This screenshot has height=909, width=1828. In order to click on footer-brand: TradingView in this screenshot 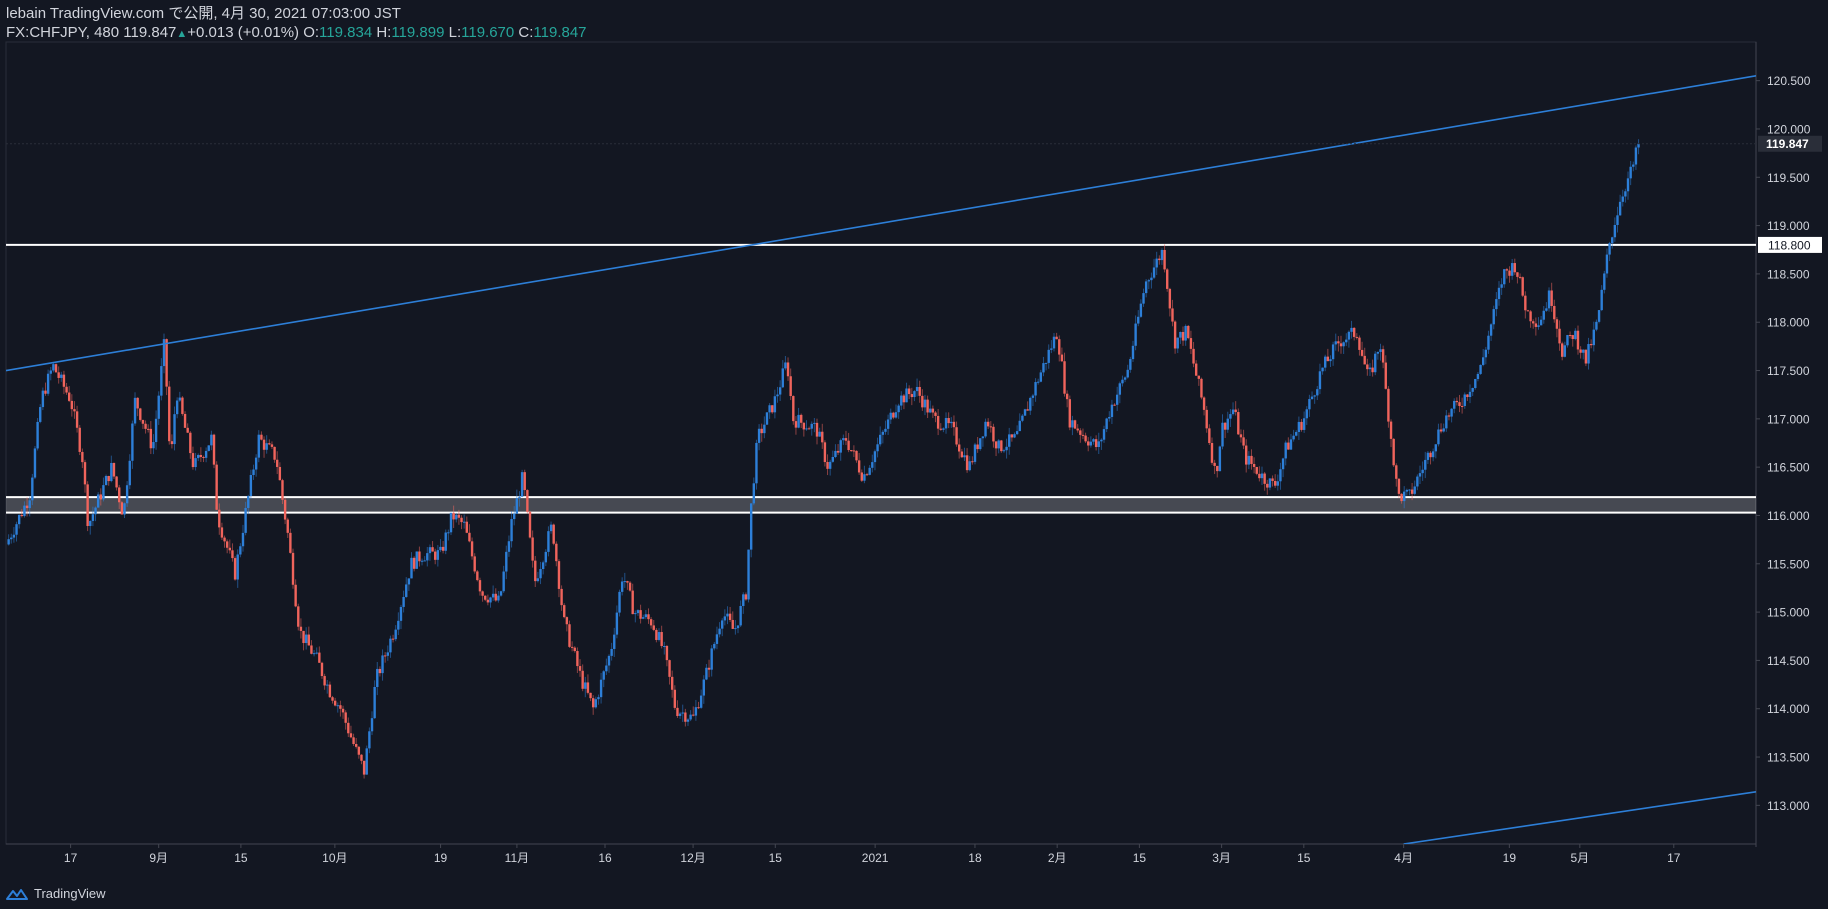, I will do `click(56, 893)`.